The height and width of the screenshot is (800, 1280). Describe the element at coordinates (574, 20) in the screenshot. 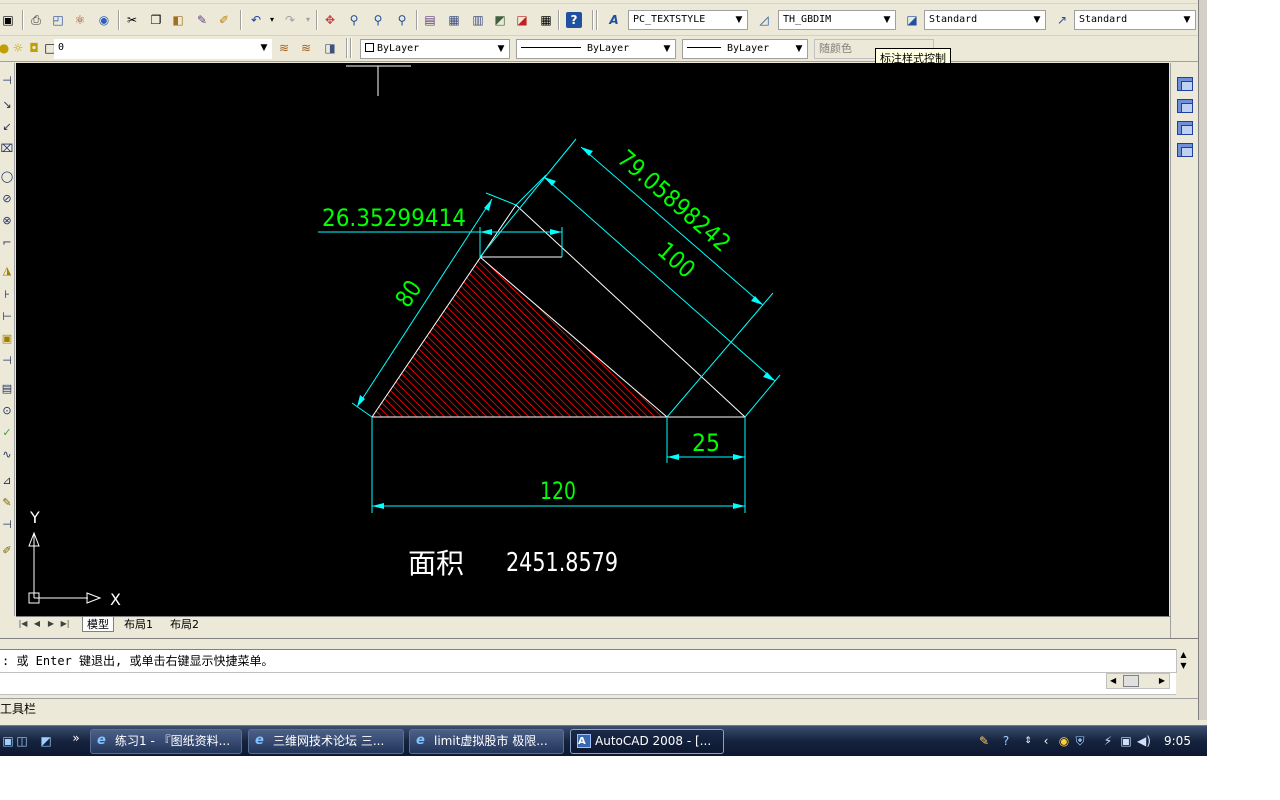

I see `help-icon: ?` at that location.